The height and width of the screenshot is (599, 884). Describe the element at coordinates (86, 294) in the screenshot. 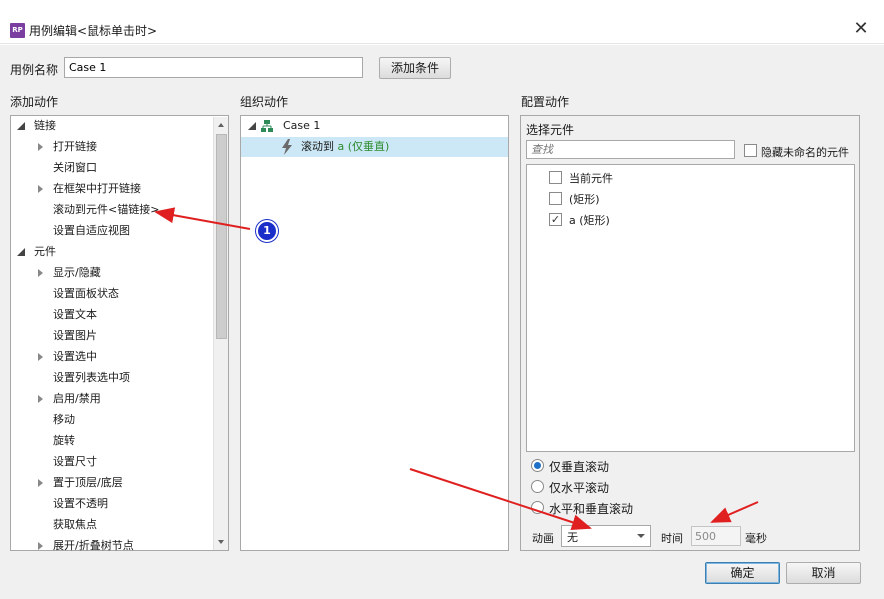

I see `action-item: 设置面板状态` at that location.